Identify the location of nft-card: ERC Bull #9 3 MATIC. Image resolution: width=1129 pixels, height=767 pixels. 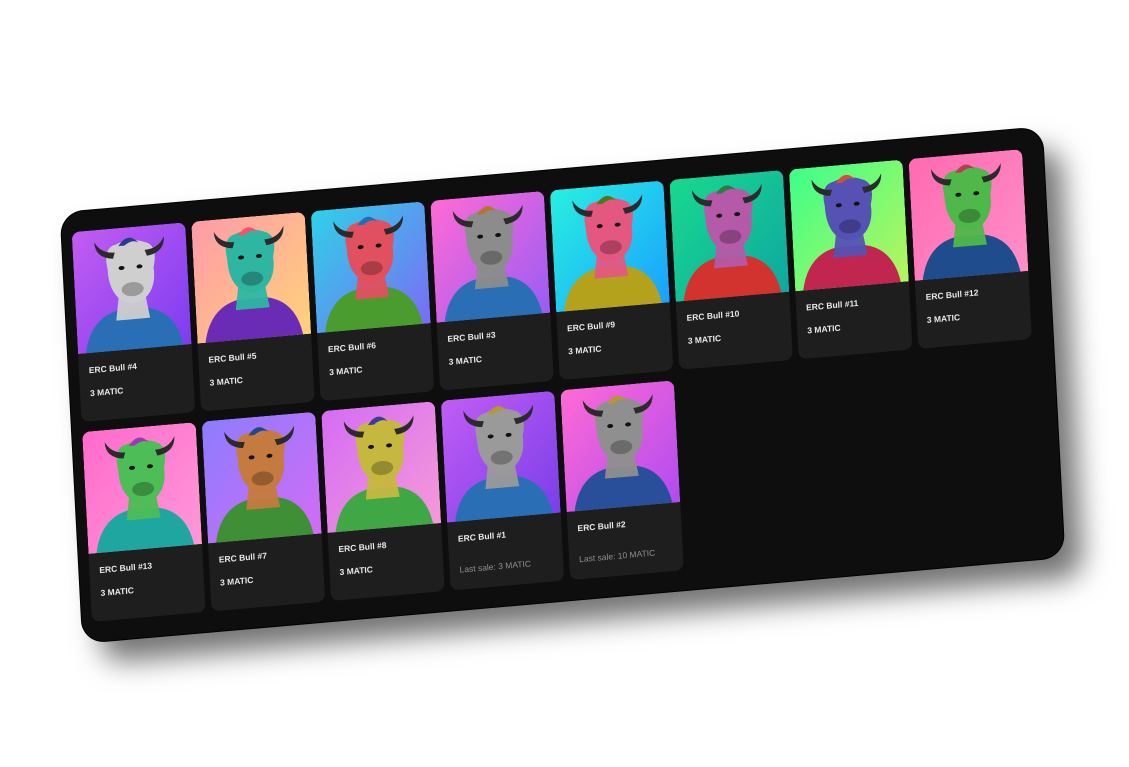
(611, 280).